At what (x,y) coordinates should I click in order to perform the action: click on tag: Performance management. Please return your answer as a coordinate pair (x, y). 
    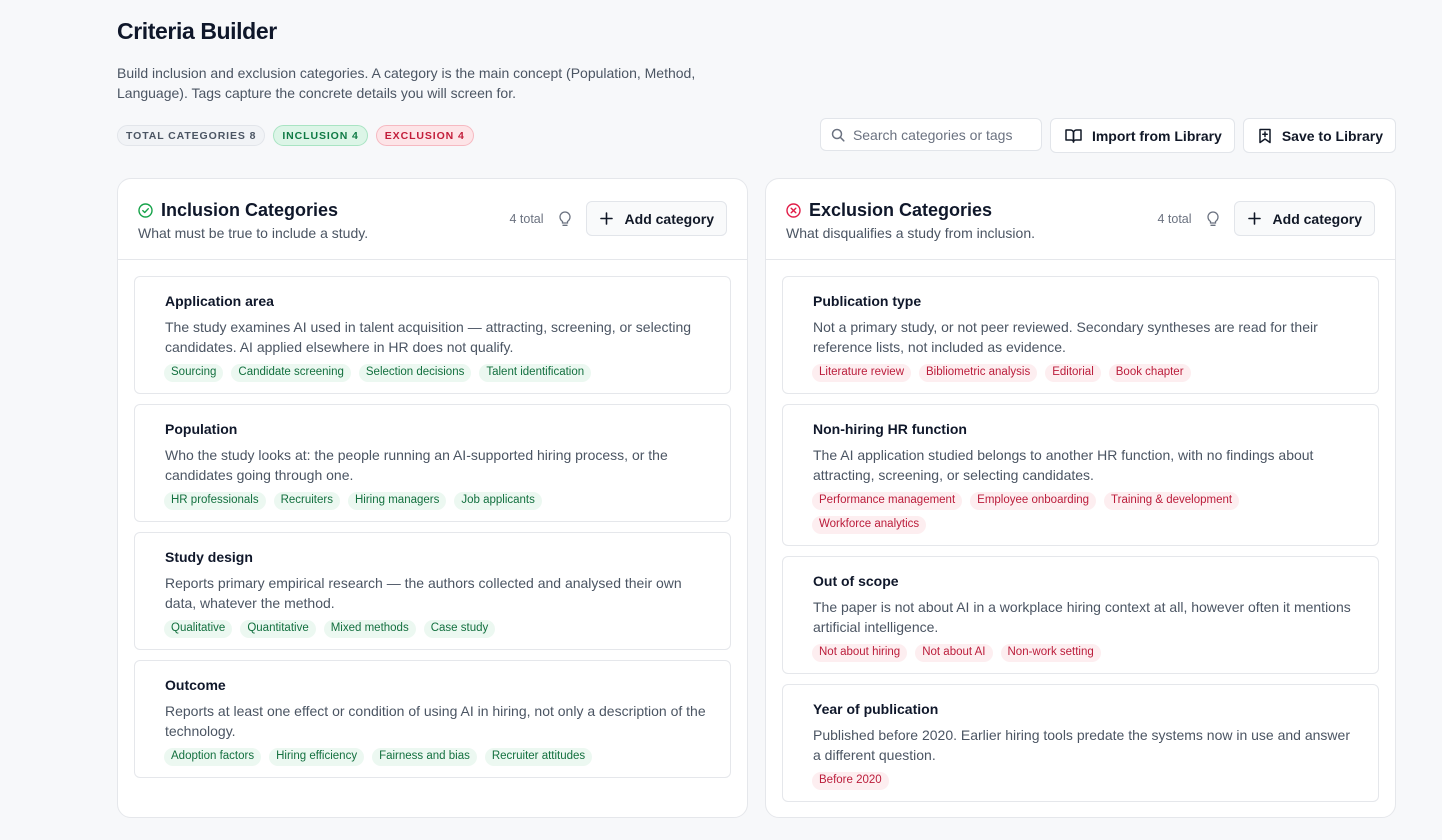
    Looking at the image, I should click on (887, 501).